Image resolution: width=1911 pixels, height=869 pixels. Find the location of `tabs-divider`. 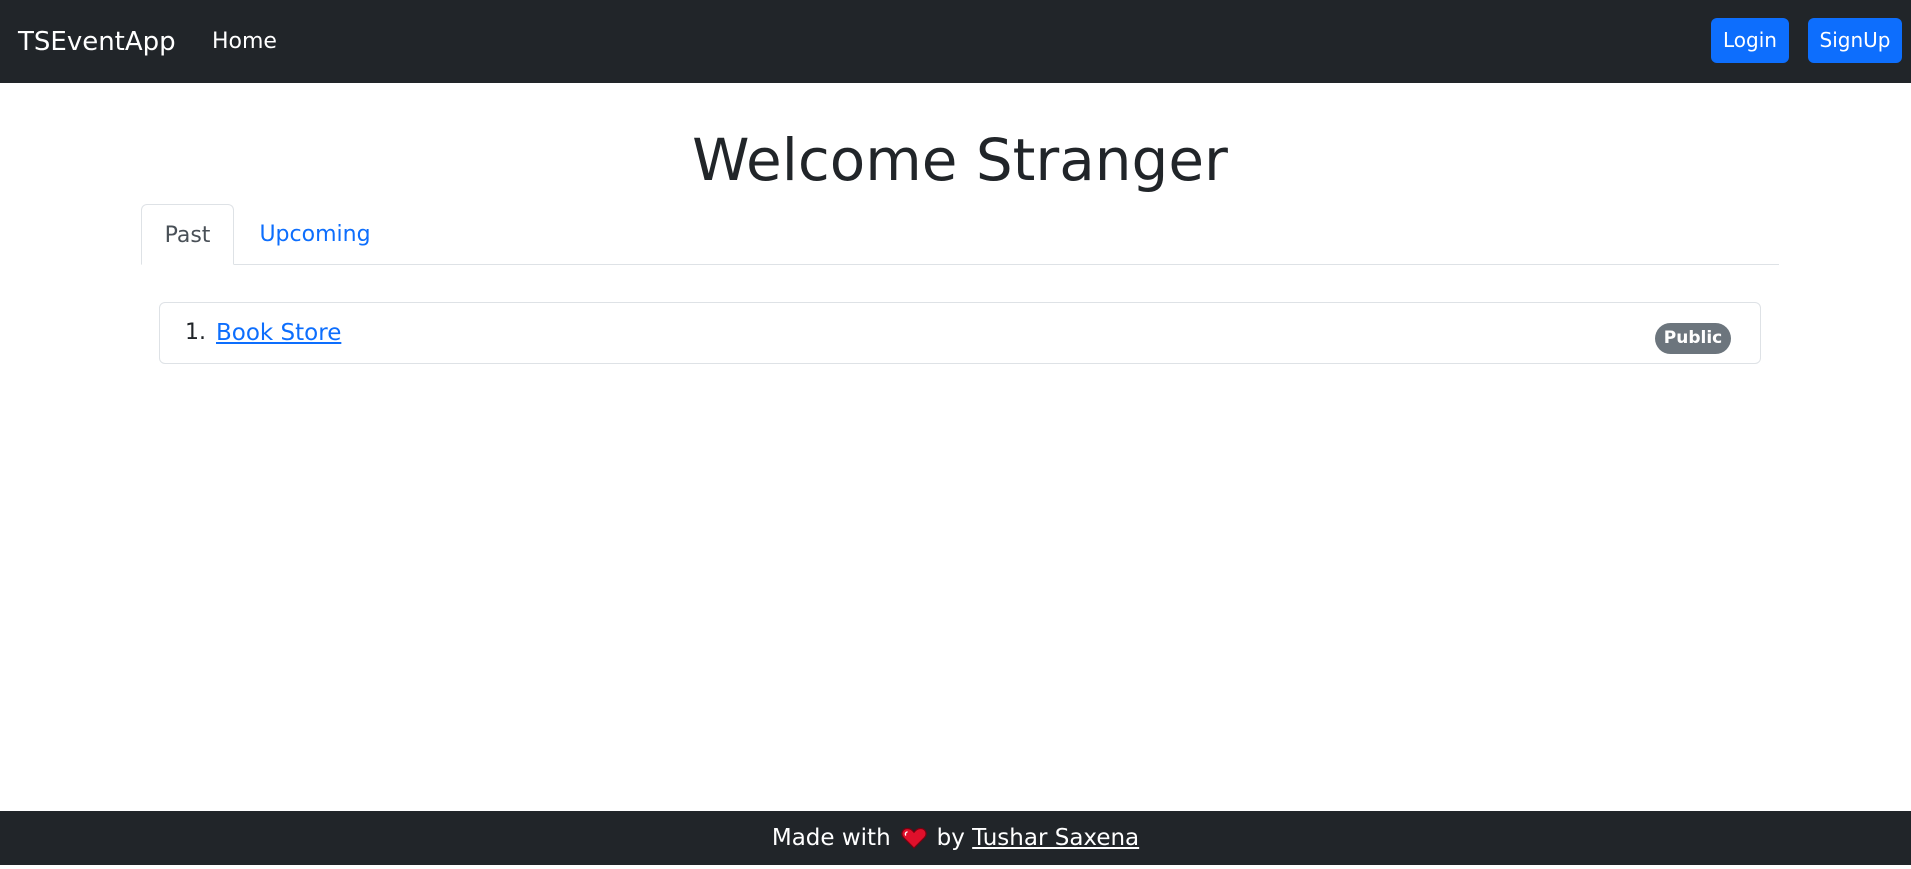

tabs-divider is located at coordinates (960, 264).